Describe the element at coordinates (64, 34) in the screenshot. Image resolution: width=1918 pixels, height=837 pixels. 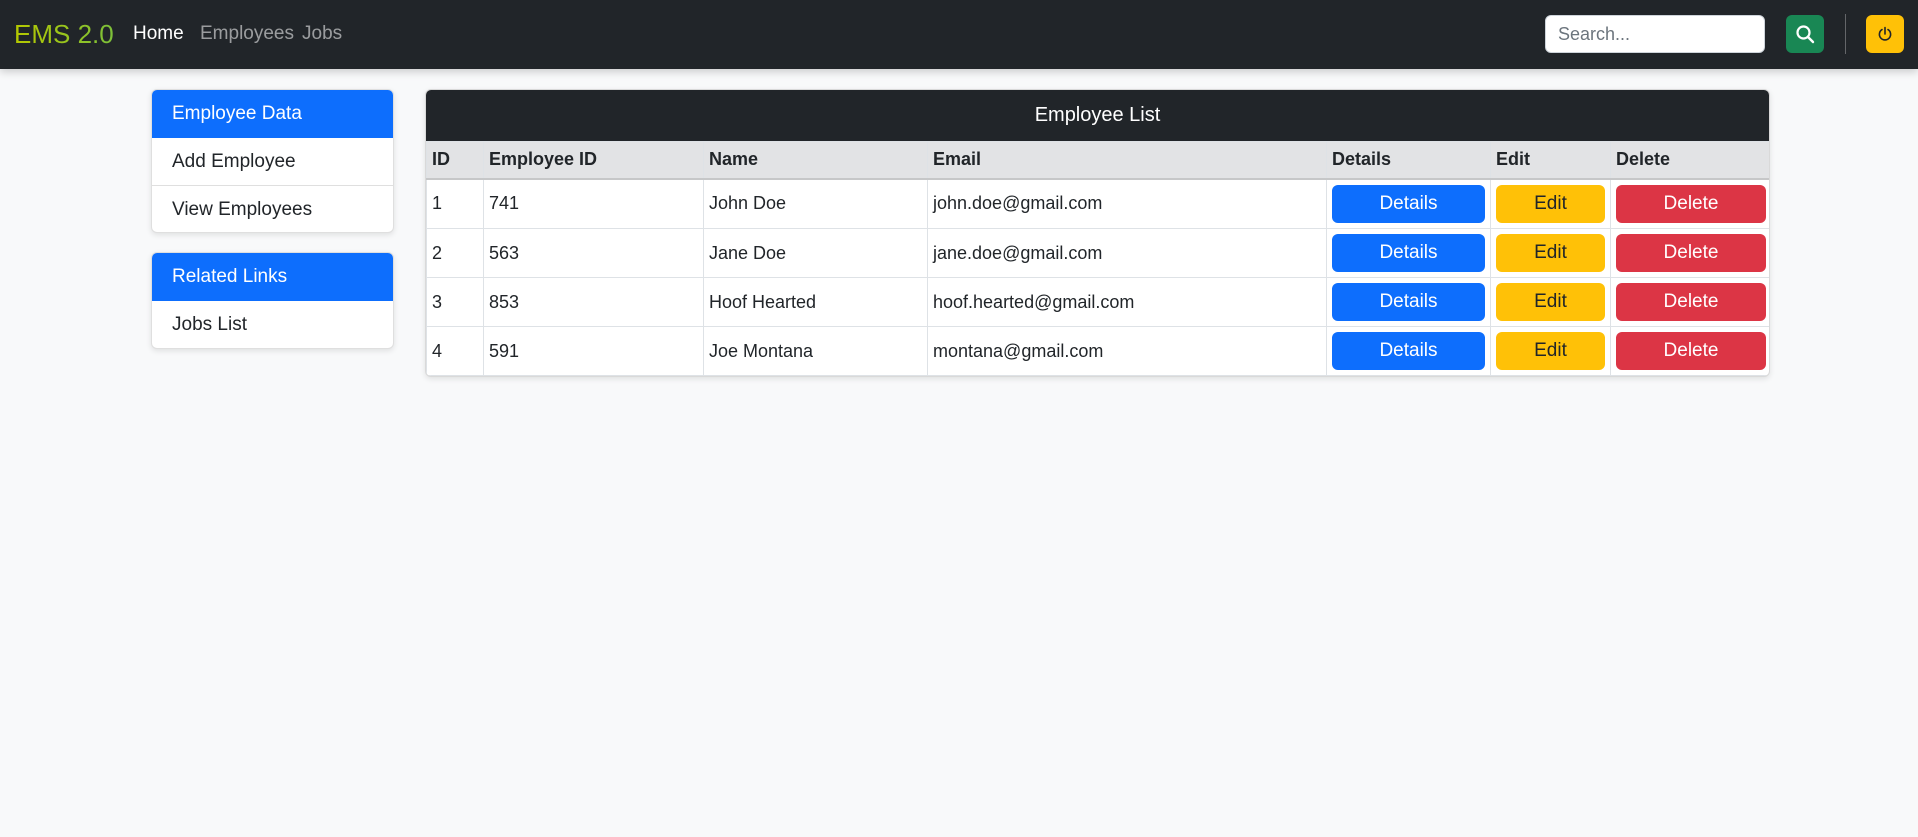
I see `brand-logo: EMS 2.0` at that location.